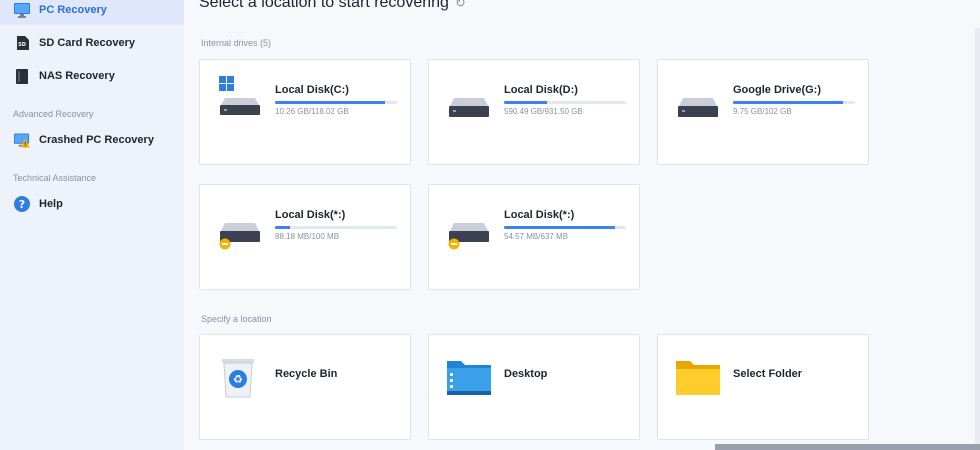  I want to click on drive-card-unassigned-1: Local Disk(*:) 88.18 MB/100 MB, so click(305, 237).